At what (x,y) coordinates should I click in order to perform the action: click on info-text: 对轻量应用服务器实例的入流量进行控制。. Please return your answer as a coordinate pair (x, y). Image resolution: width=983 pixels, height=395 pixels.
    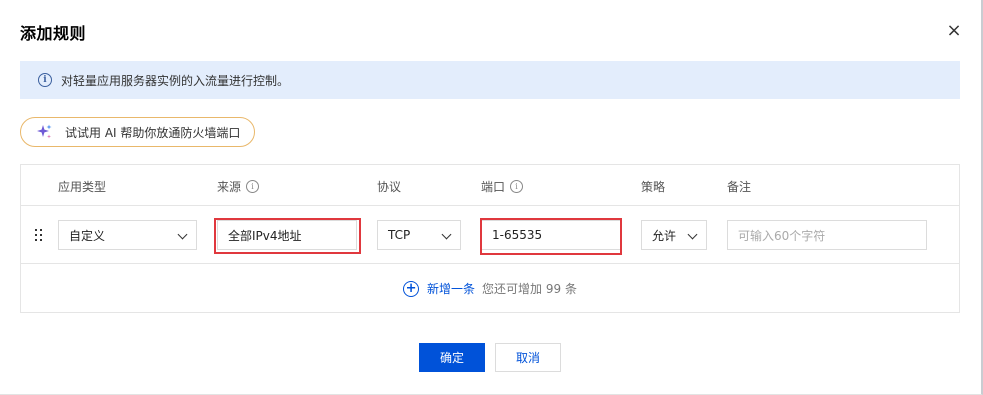
    Looking at the image, I should click on (175, 80).